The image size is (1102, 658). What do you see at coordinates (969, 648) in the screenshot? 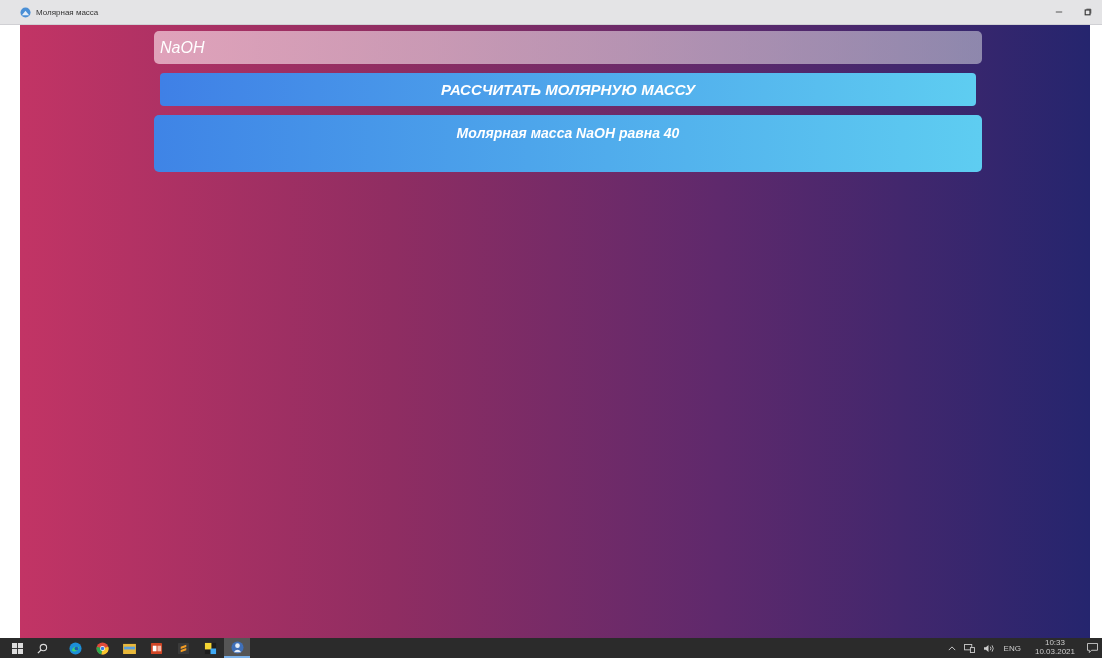
I see `network-icon` at bounding box center [969, 648].